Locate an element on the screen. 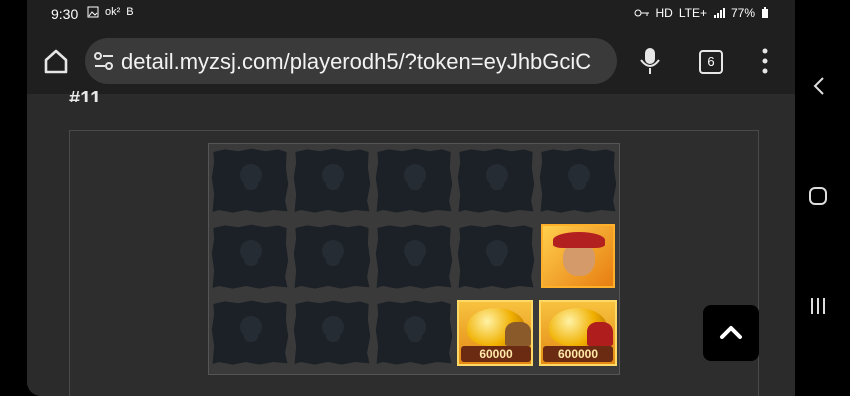 The width and height of the screenshot is (850, 396). treasure-bag-icon is located at coordinates (518, 334).